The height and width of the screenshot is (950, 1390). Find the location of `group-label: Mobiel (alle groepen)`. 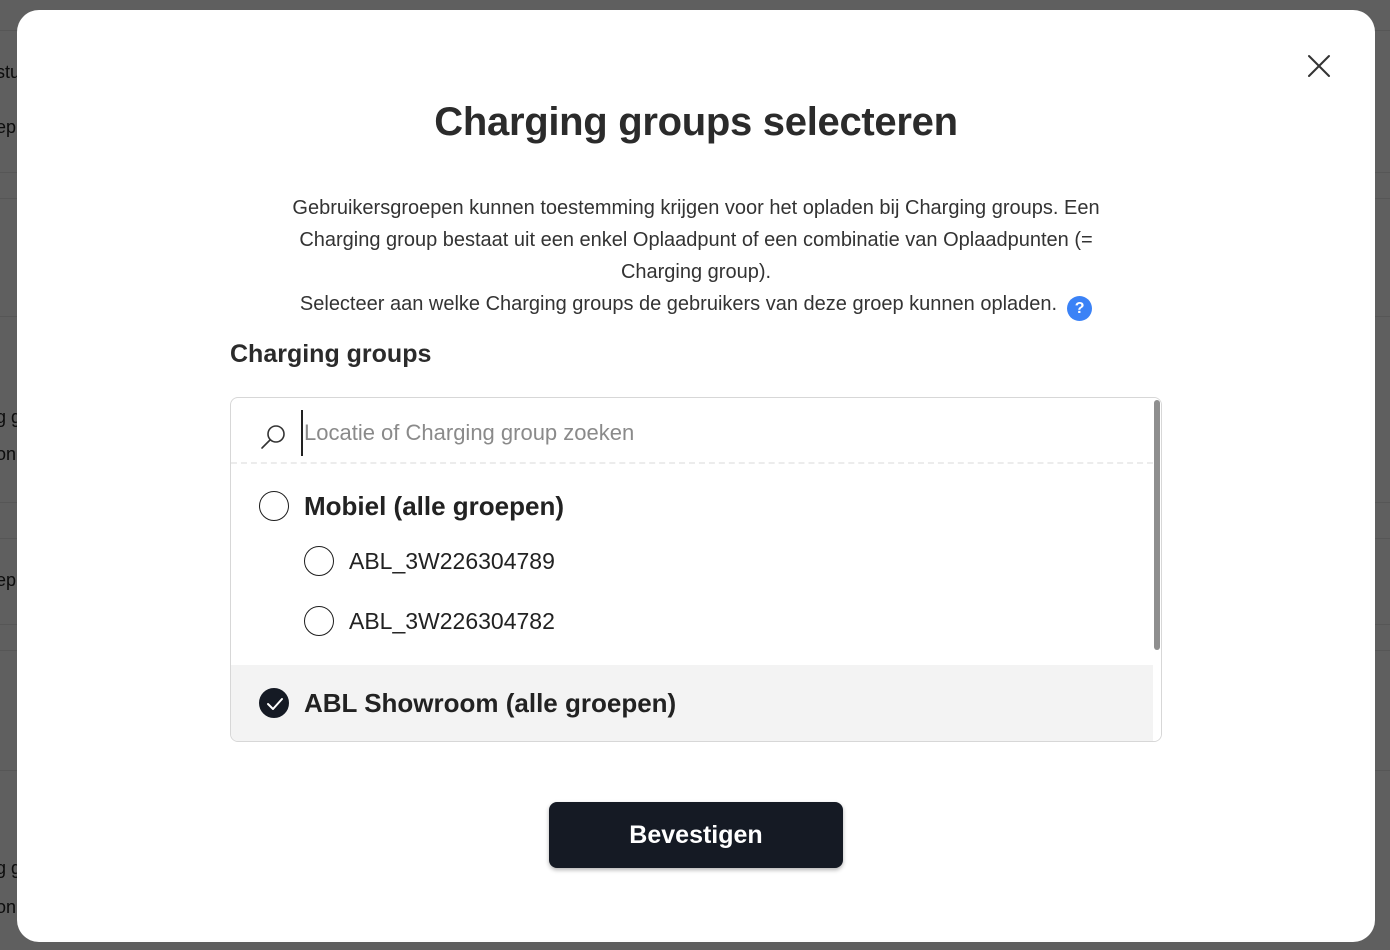

group-label: Mobiel (alle groepen) is located at coordinates (434, 505).